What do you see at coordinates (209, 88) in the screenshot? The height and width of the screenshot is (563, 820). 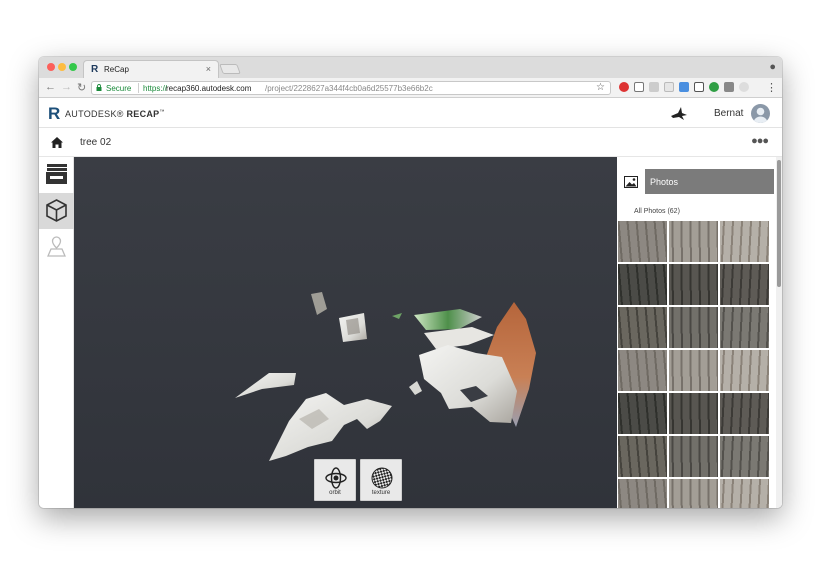 I see `url-host: recap360.autodesk.com` at bounding box center [209, 88].